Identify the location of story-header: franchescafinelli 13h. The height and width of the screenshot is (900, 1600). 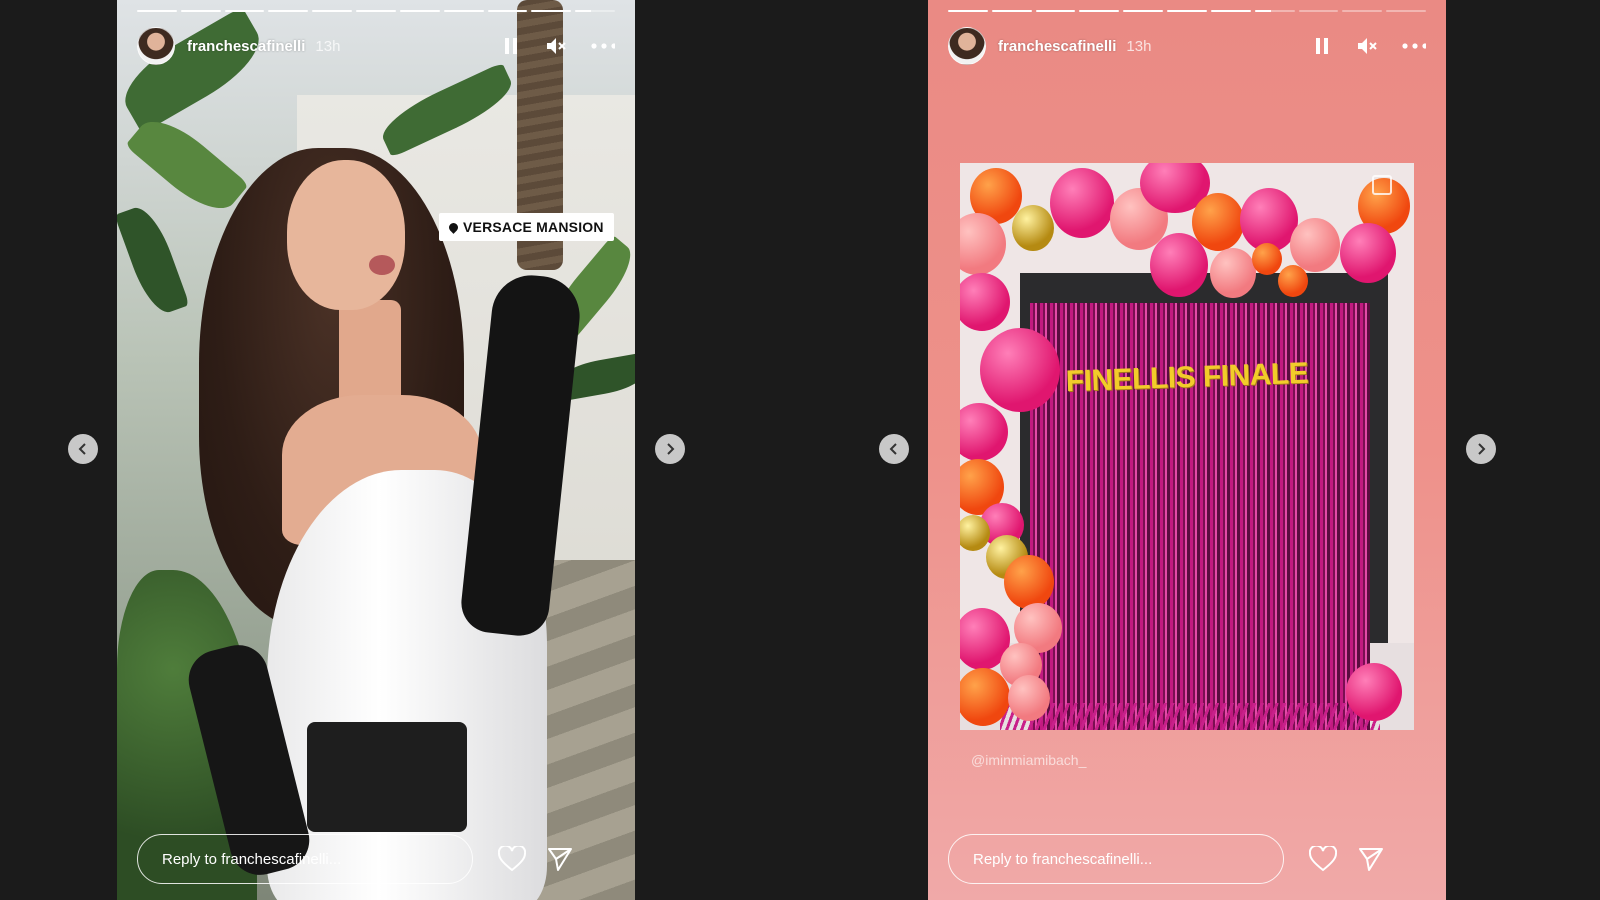
(1187, 46).